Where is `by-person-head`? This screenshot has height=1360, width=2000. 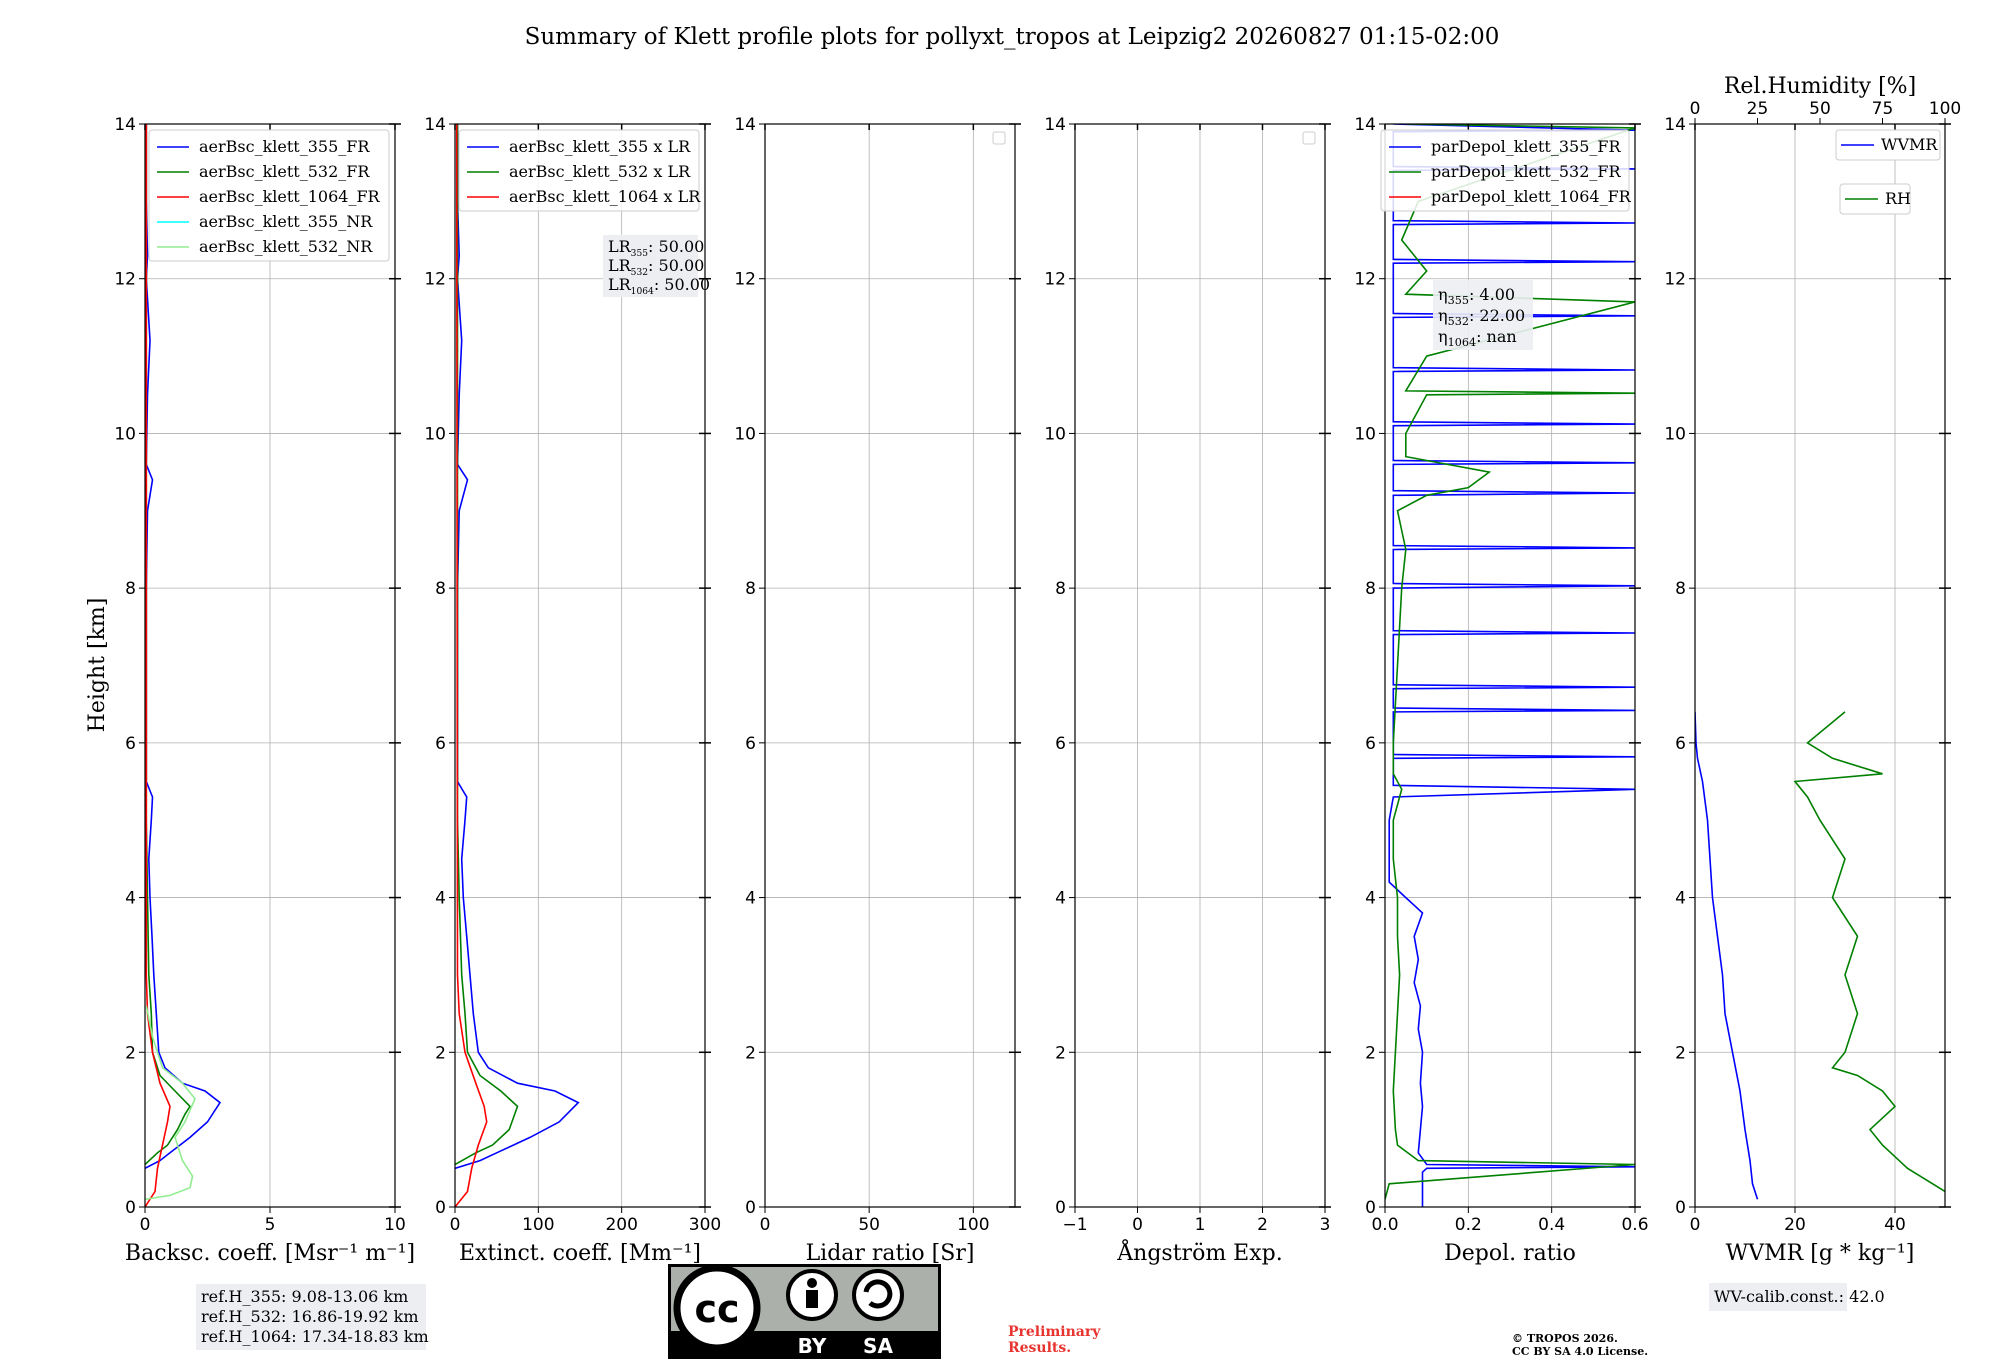 by-person-head is located at coordinates (812, 1283).